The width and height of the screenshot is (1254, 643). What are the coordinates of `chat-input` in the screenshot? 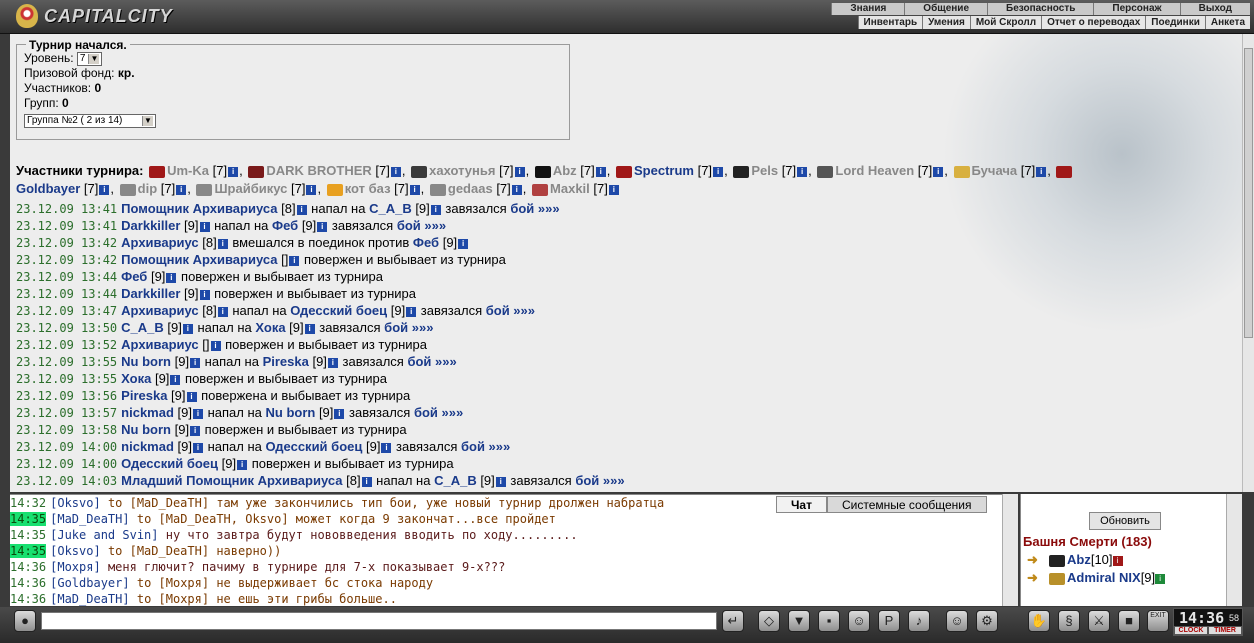 It's located at (379, 621).